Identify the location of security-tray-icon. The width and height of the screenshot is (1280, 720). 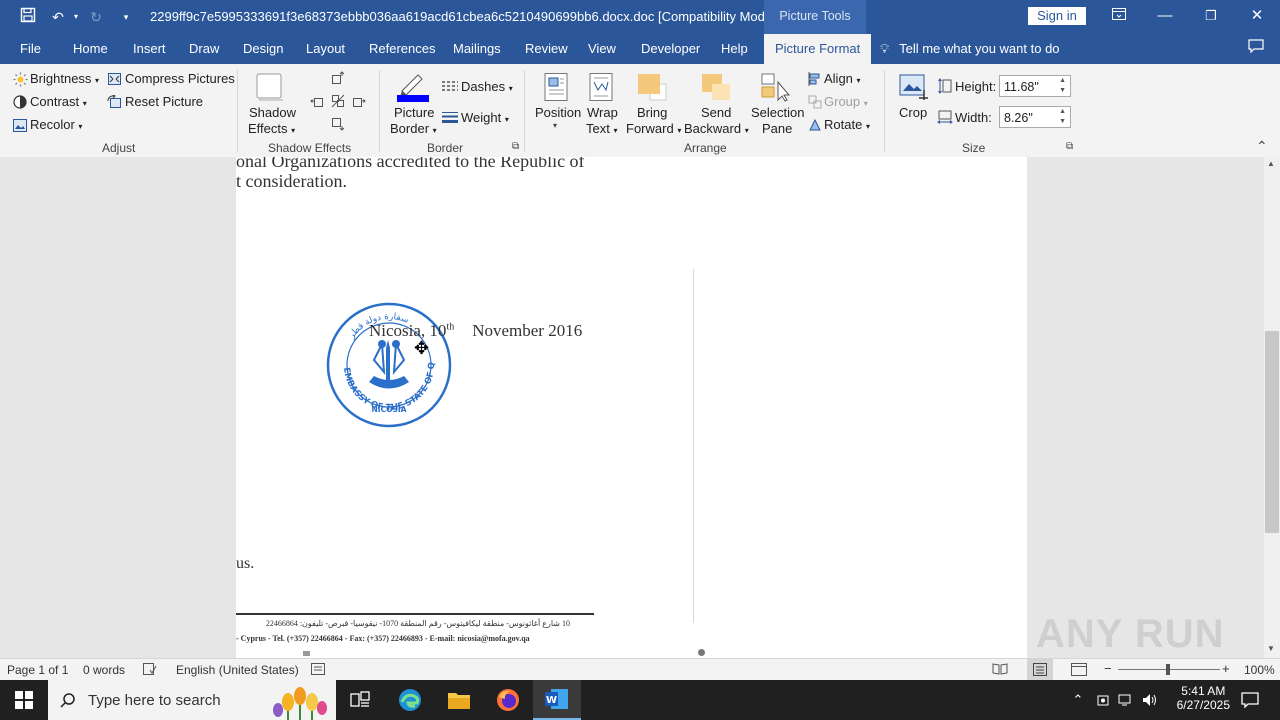
(1103, 700).